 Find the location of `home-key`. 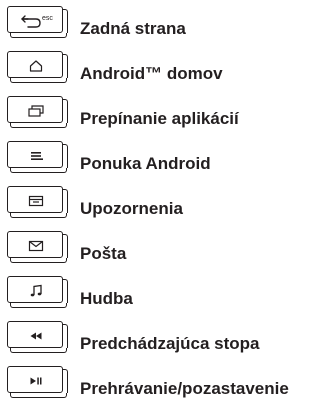

home-key is located at coordinates (37, 67).